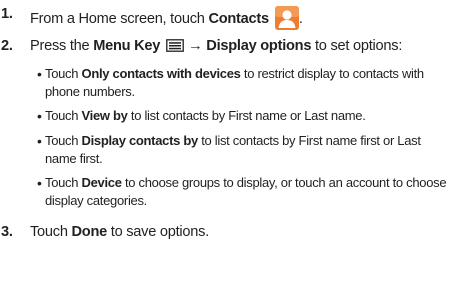 This screenshot has width=468, height=281. I want to click on menu-key-label: Menu Key, so click(127, 46).